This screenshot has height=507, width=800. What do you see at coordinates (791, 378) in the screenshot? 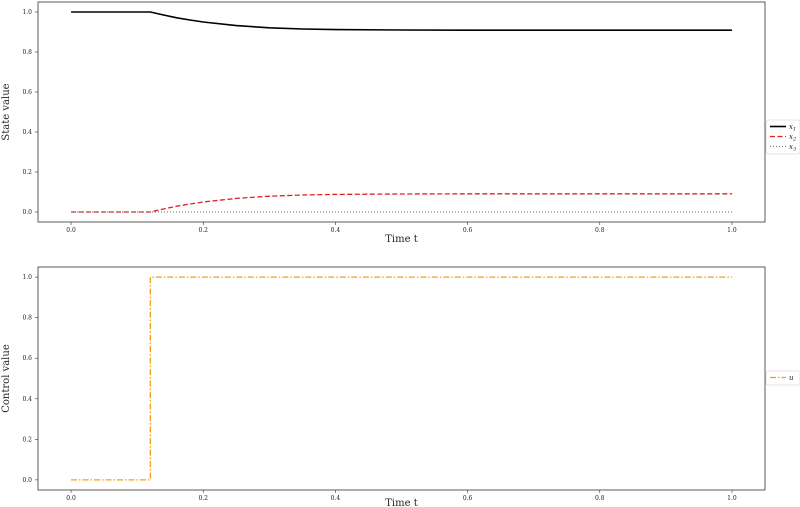
I see `legend-label-u: u` at bounding box center [791, 378].